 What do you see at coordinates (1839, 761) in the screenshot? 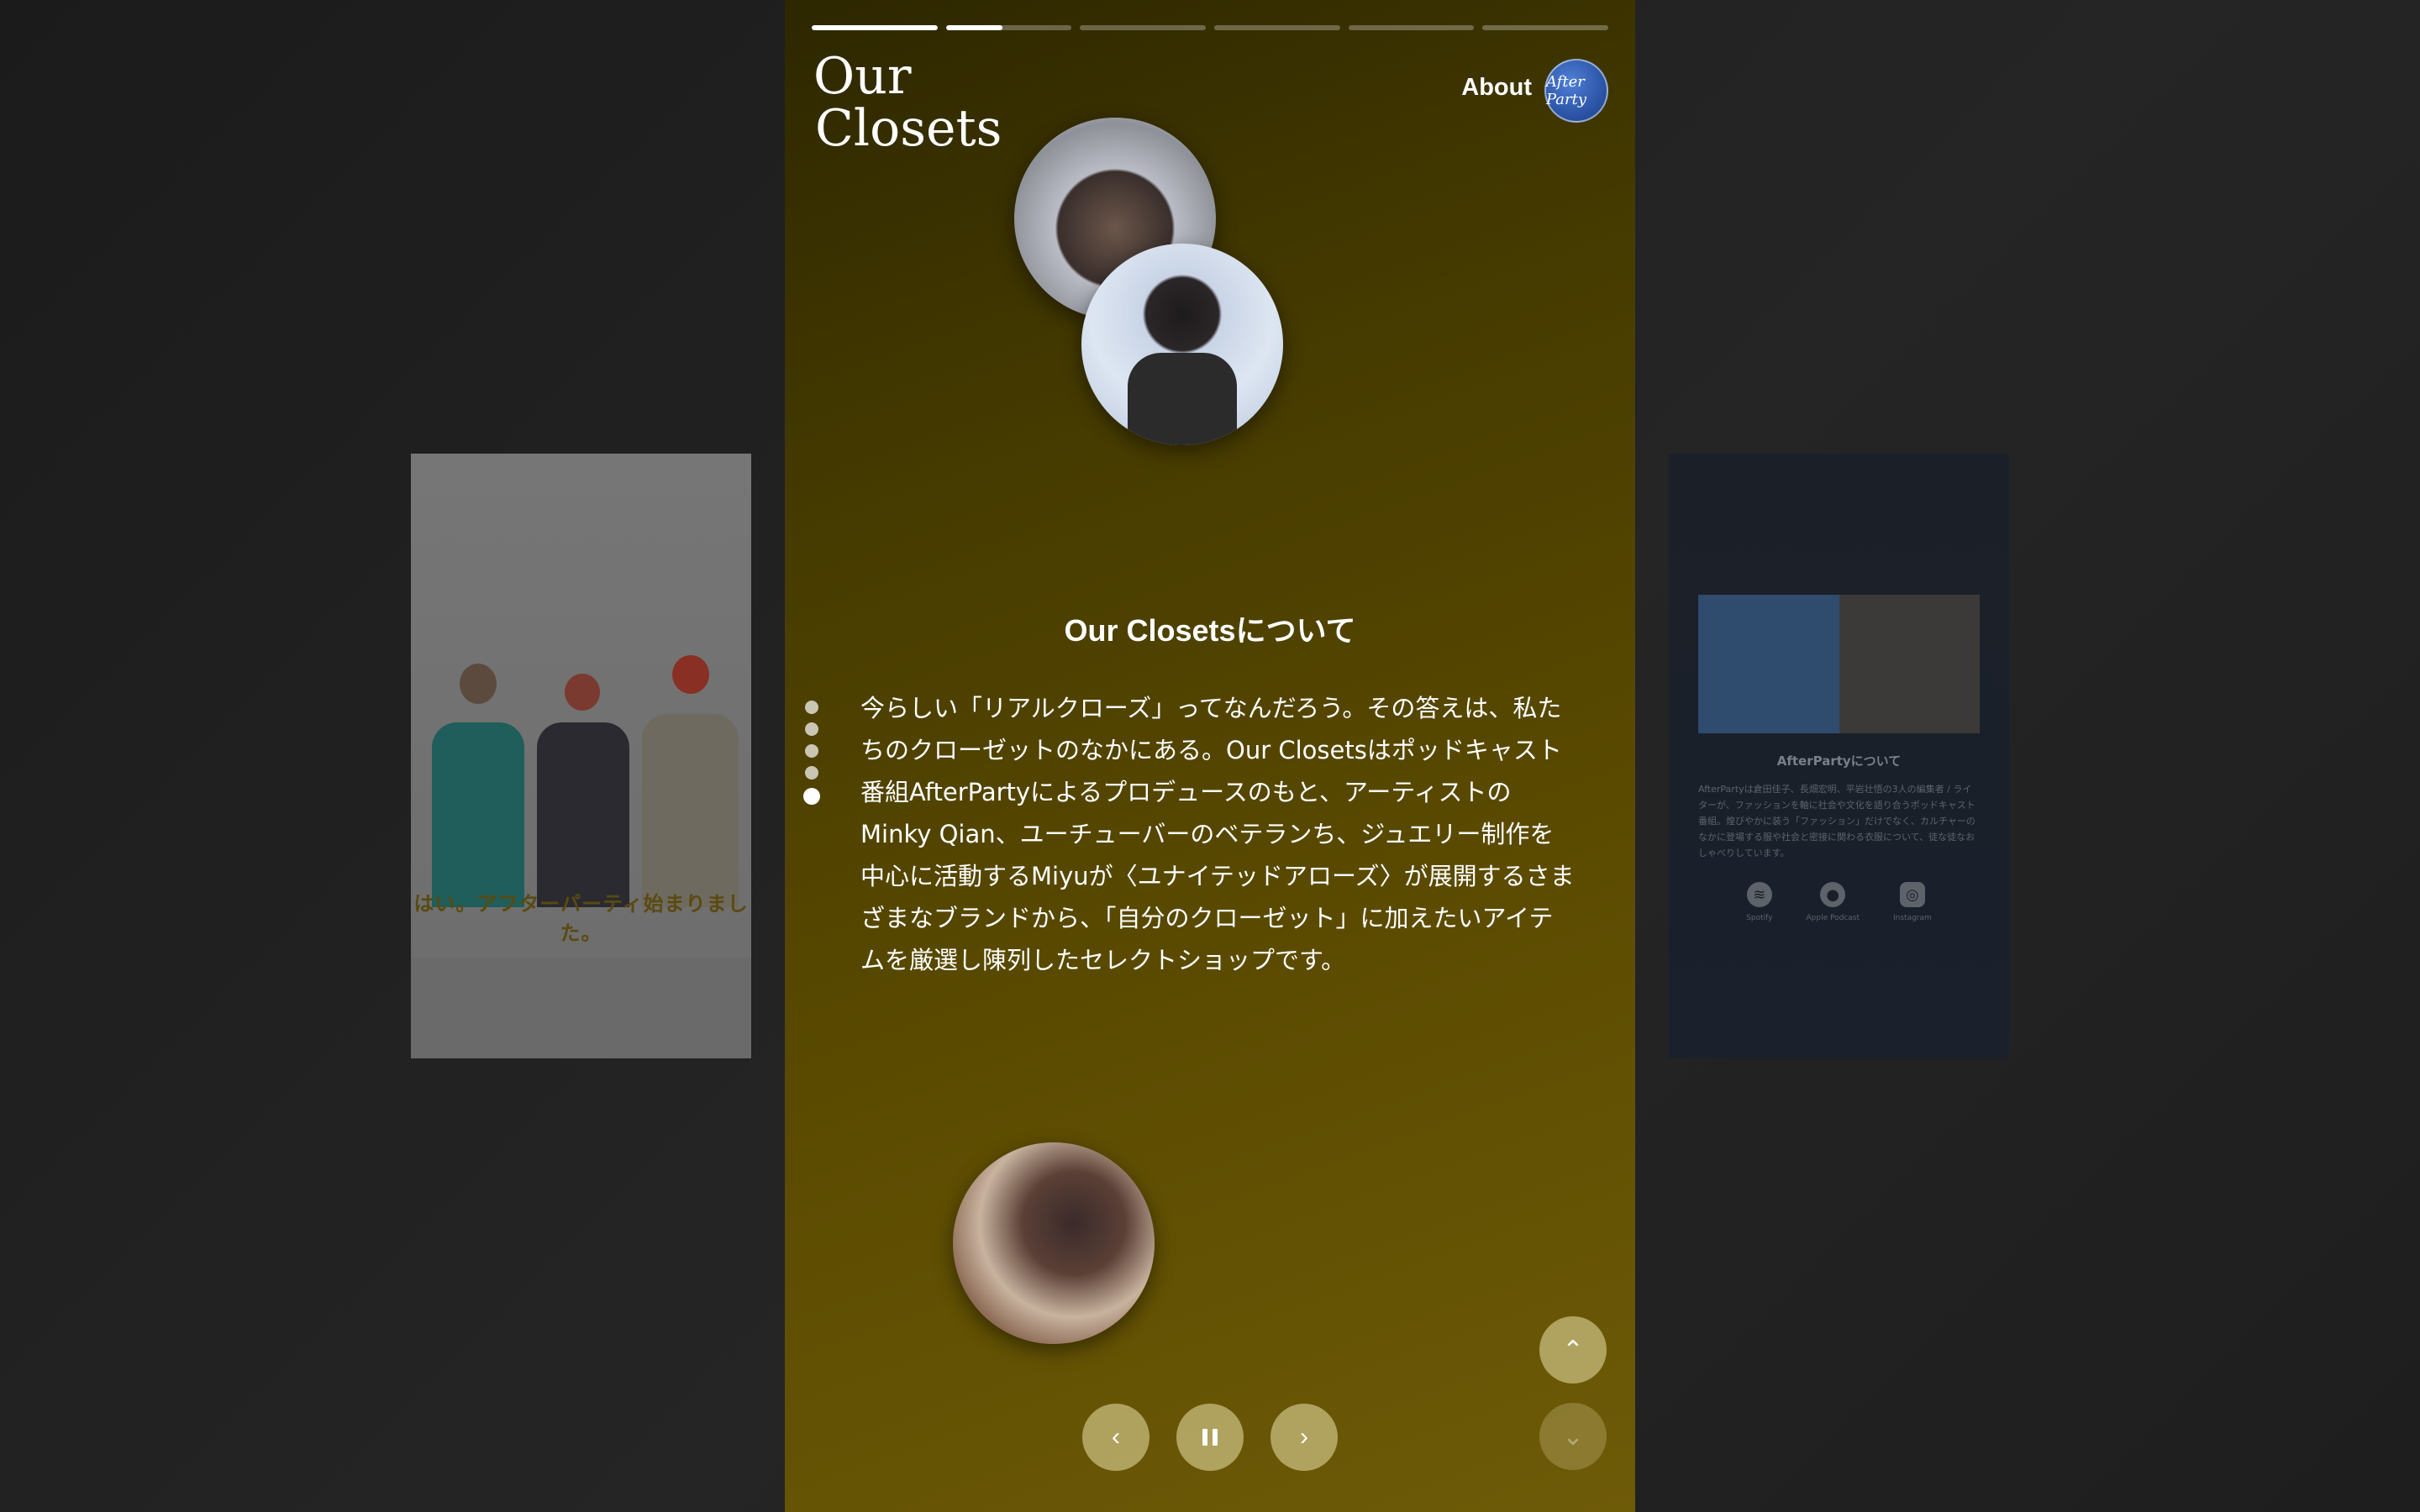
I see `card-title: AfterPartyについて` at bounding box center [1839, 761].